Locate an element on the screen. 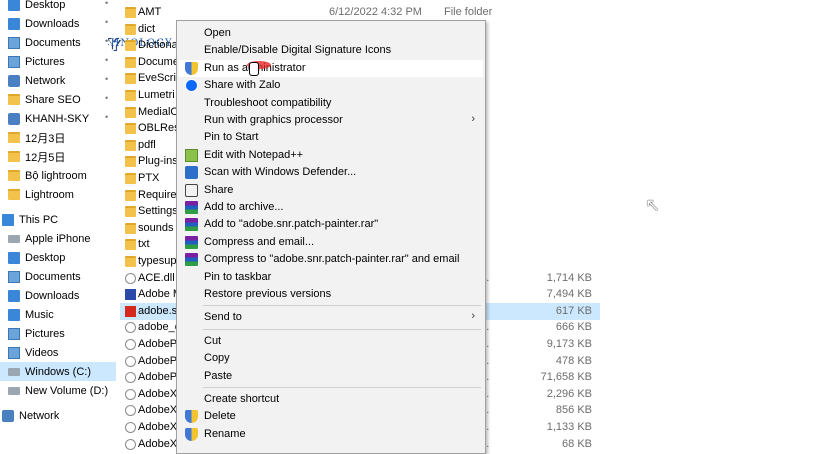 This screenshot has width=820, height=454. menu-item-share-with-zalo: Share with Zalo is located at coordinates (331, 85).